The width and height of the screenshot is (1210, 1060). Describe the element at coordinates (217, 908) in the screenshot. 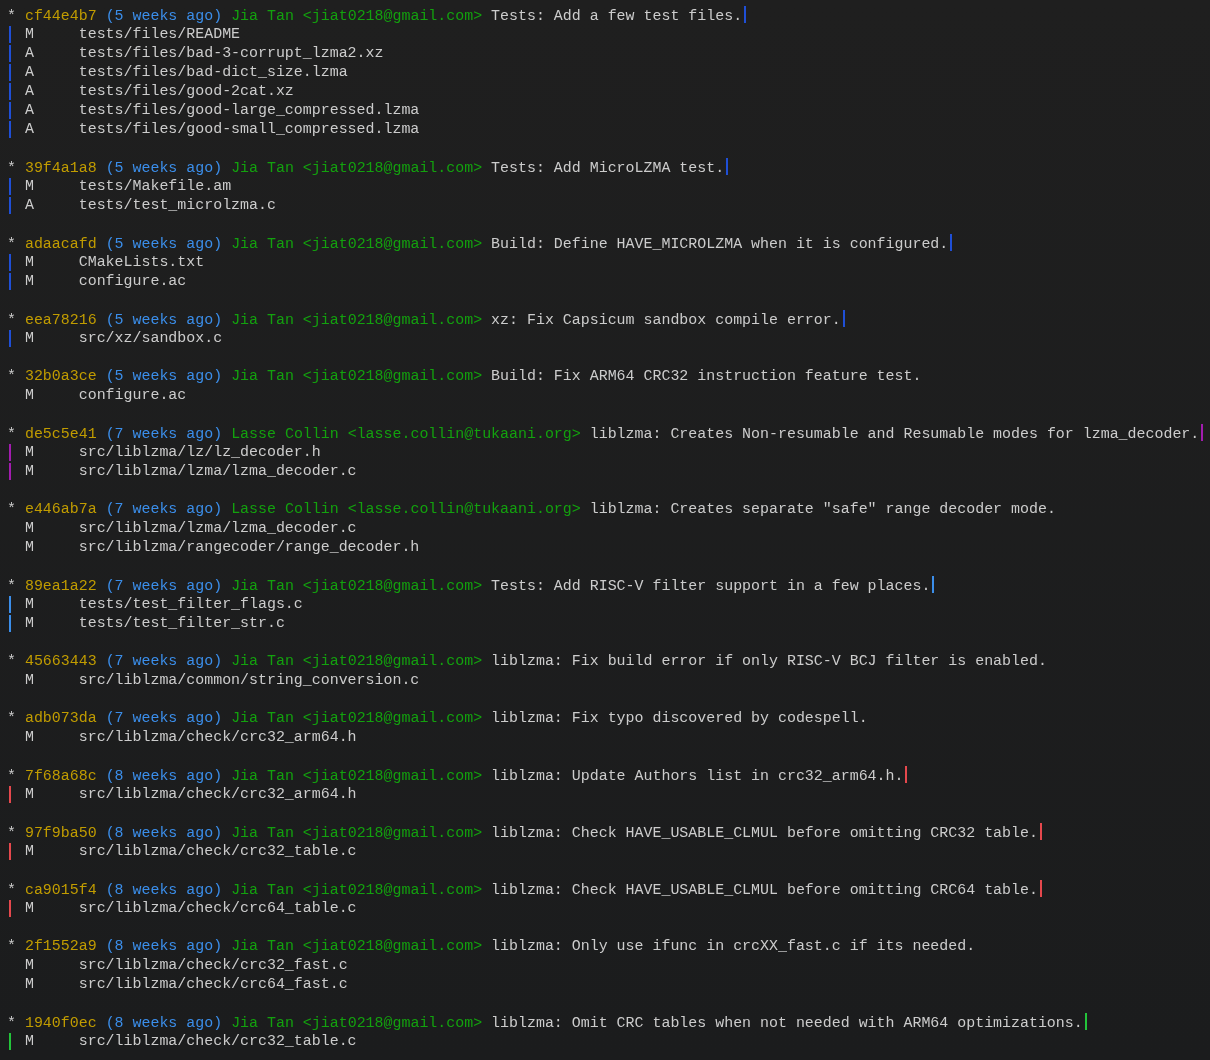

I see `file-path: src/liblzma/check/crc64_table.c` at that location.